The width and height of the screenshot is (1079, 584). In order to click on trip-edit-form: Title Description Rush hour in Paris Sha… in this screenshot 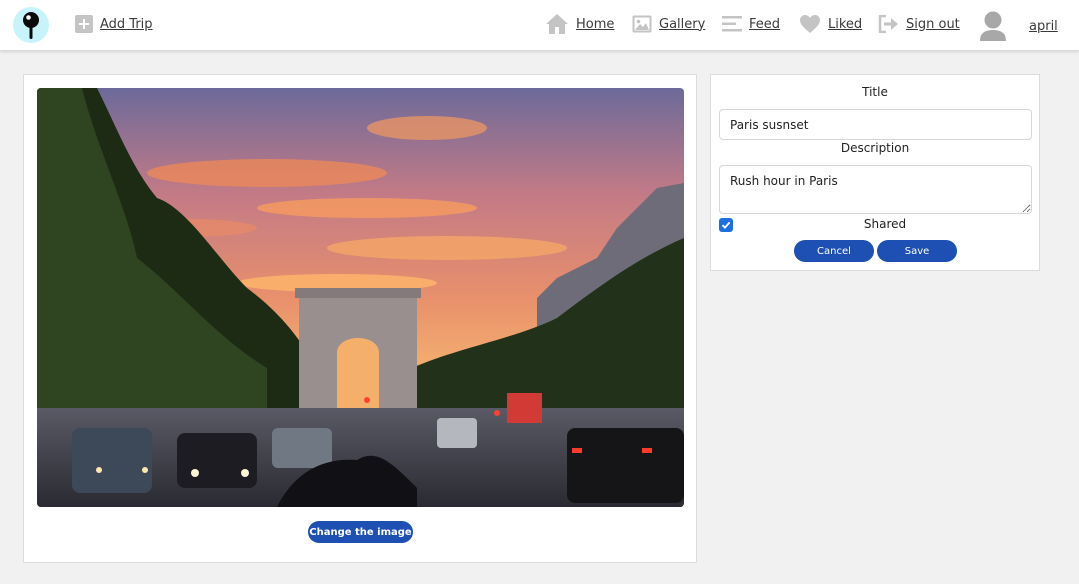, I will do `click(875, 172)`.